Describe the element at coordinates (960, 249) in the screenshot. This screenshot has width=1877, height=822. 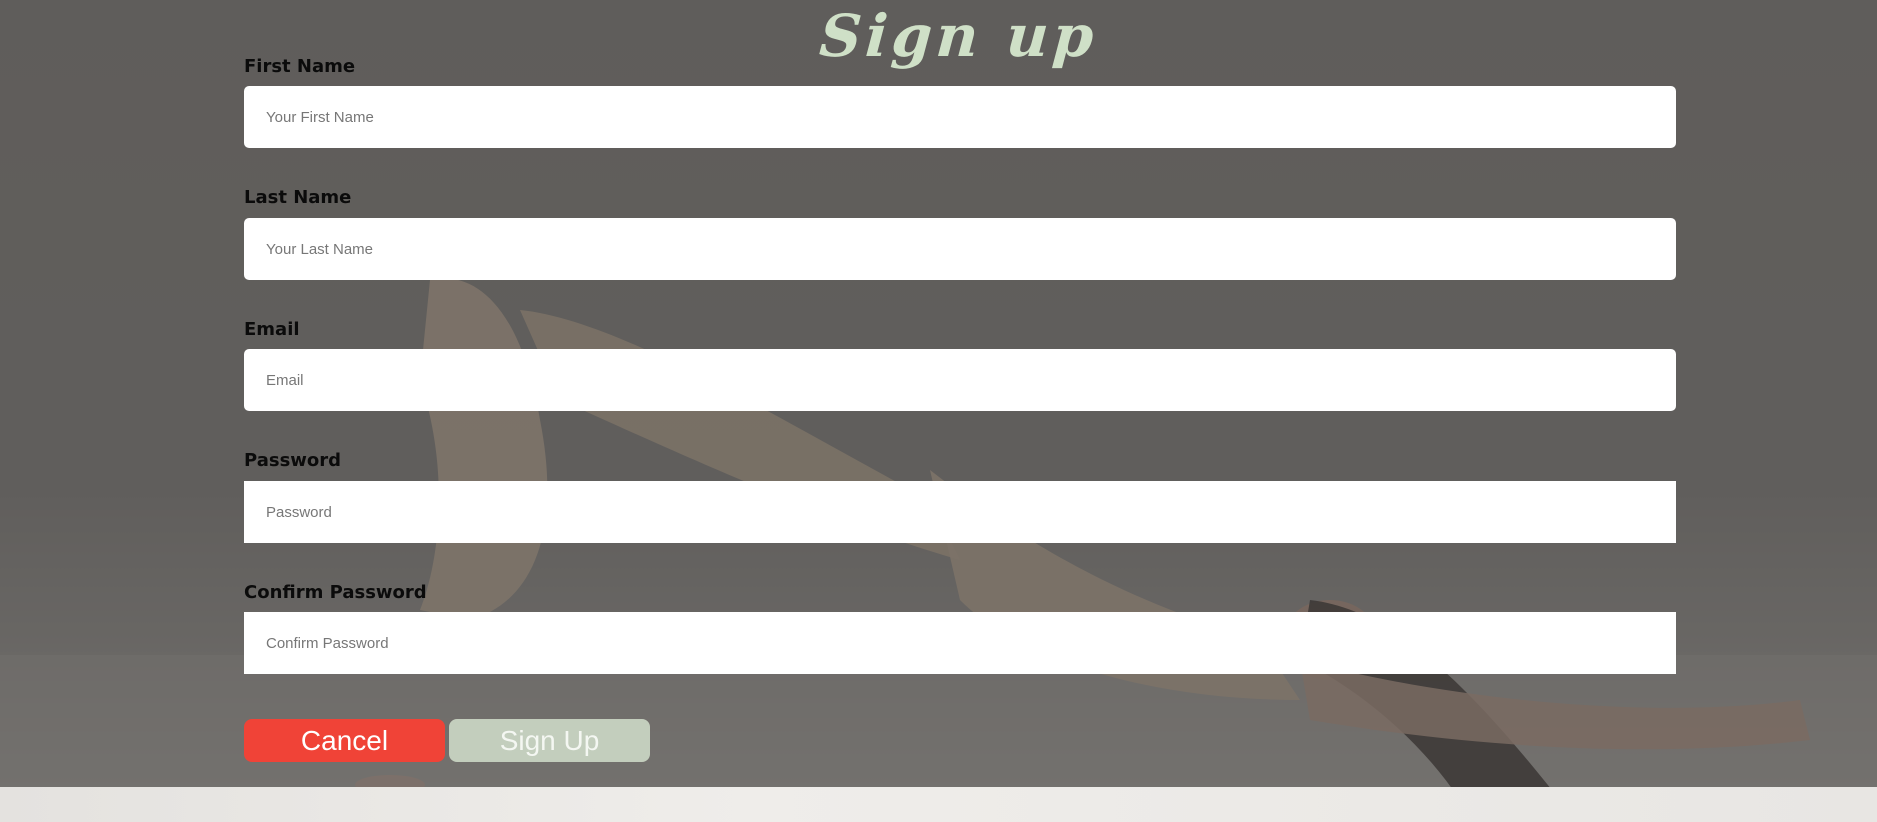
I see `last-name-input` at that location.